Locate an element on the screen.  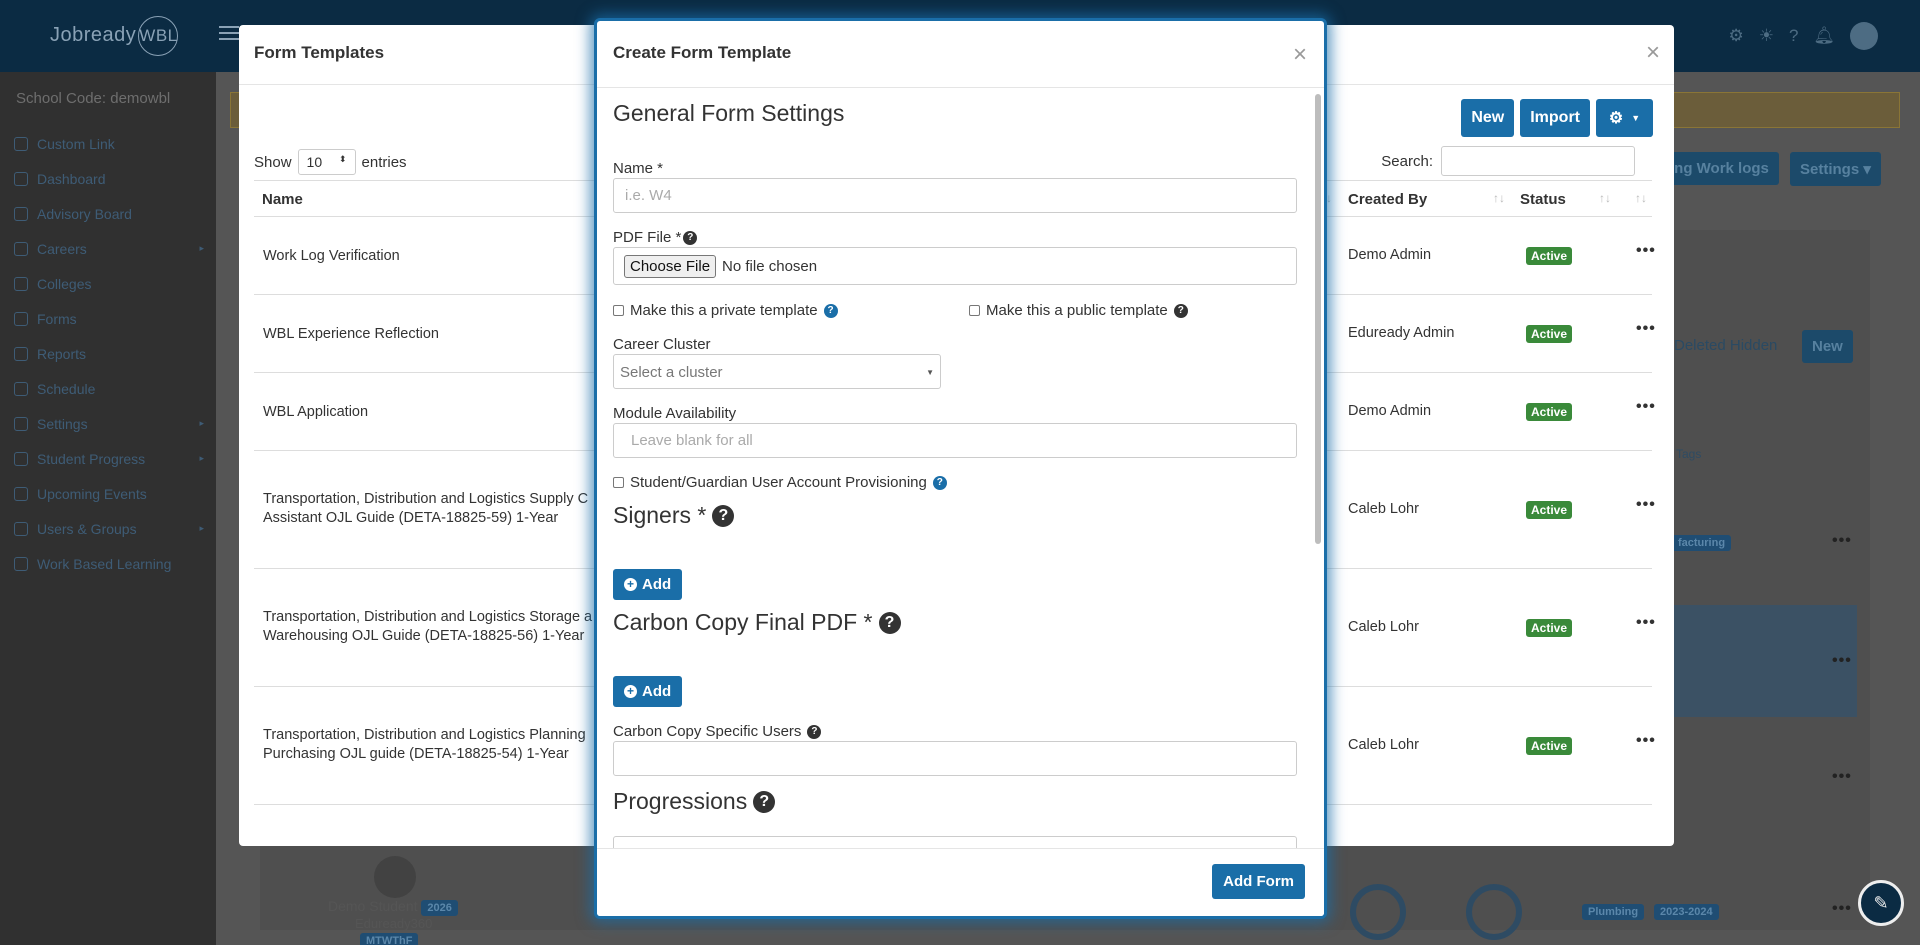
entries-select: 10 ⬍ is located at coordinates (326, 162).